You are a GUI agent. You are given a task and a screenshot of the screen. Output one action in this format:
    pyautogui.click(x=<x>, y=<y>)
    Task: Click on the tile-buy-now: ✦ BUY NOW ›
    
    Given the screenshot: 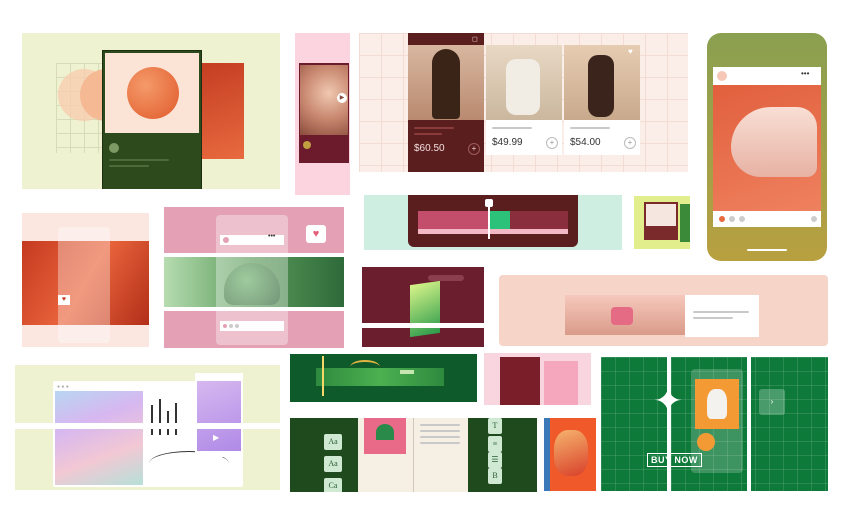 What is the action you would take?
    pyautogui.click(x=714, y=424)
    